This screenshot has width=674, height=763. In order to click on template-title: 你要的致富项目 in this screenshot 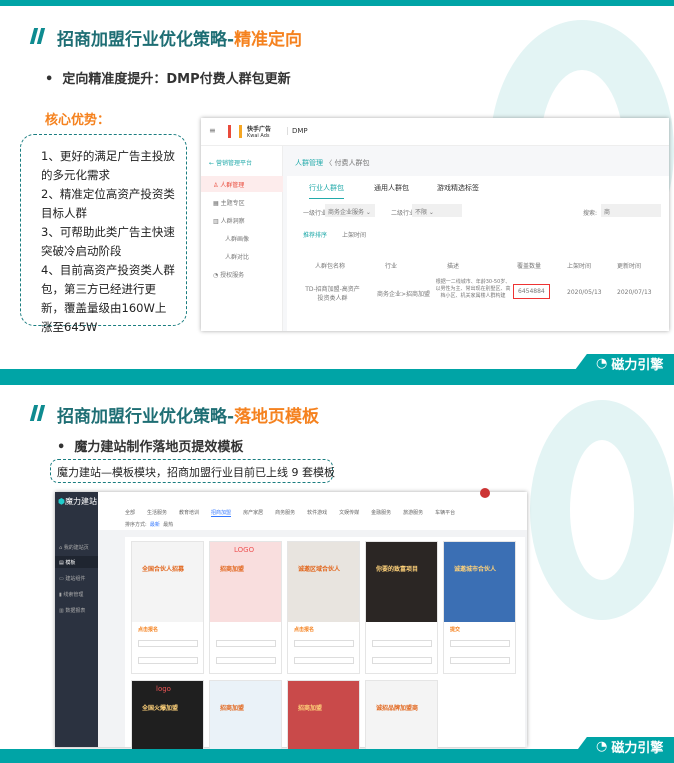, I will do `click(397, 569)`.